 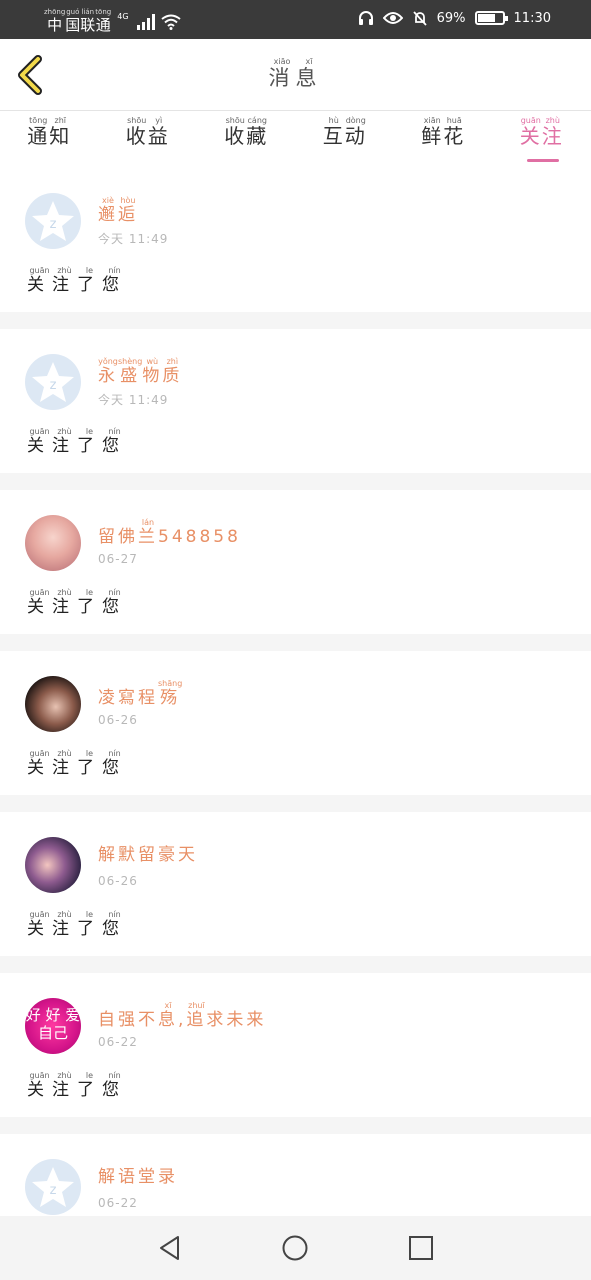 What do you see at coordinates (158, 132) in the screenshot?
I see `tab-label-char: 益yì` at bounding box center [158, 132].